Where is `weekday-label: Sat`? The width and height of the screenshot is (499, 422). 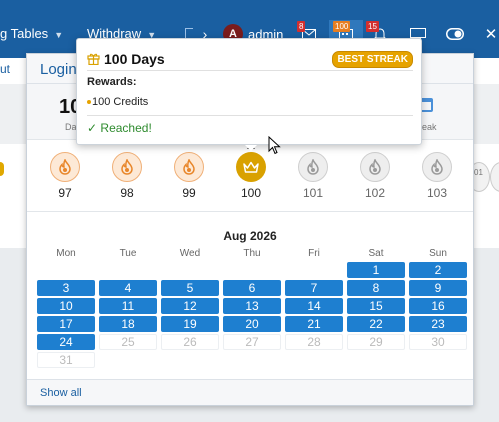 weekday-label: Sat is located at coordinates (376, 253).